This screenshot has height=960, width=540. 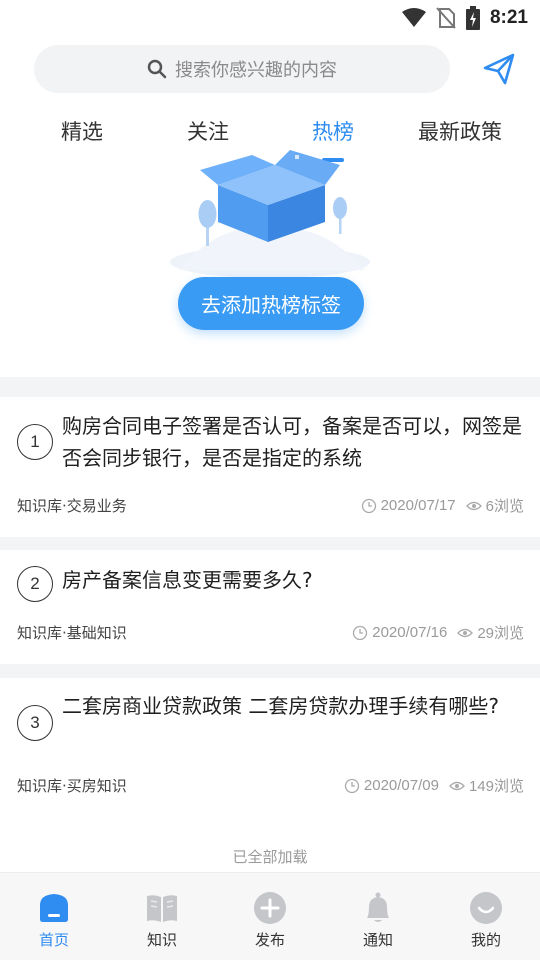 I want to click on article-title: 二套房商业贷款政策 二套房贷款办理手续有哪些?, so click(x=280, y=706).